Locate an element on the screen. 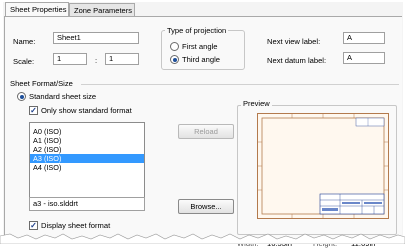 Image resolution: width=405 pixels, height=248 pixels. only-show-standard-checkbox: ✓ is located at coordinates (33, 110).